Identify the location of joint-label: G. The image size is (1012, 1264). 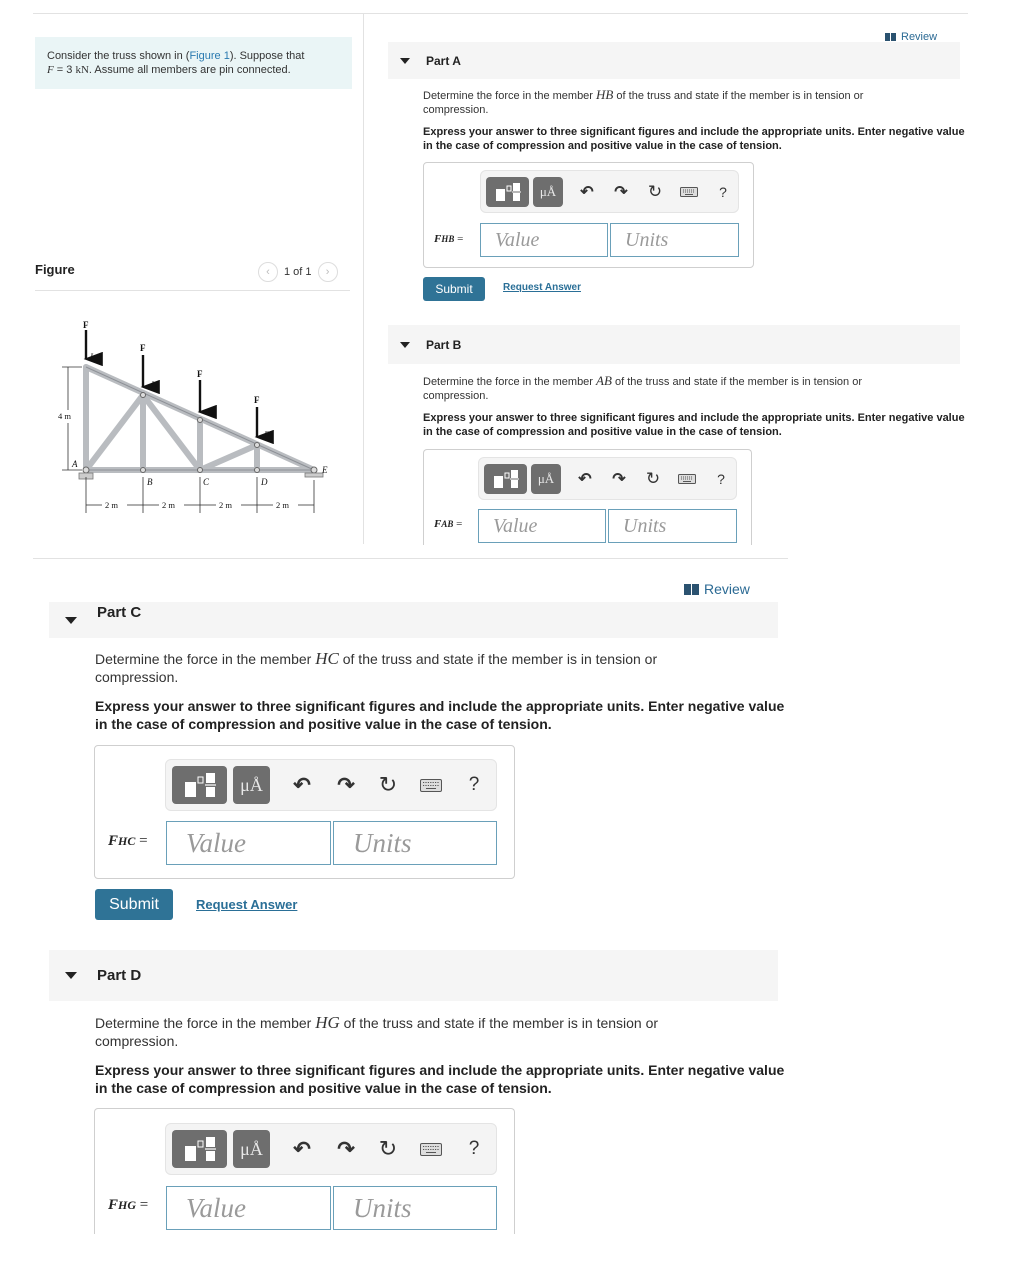
(211, 412).